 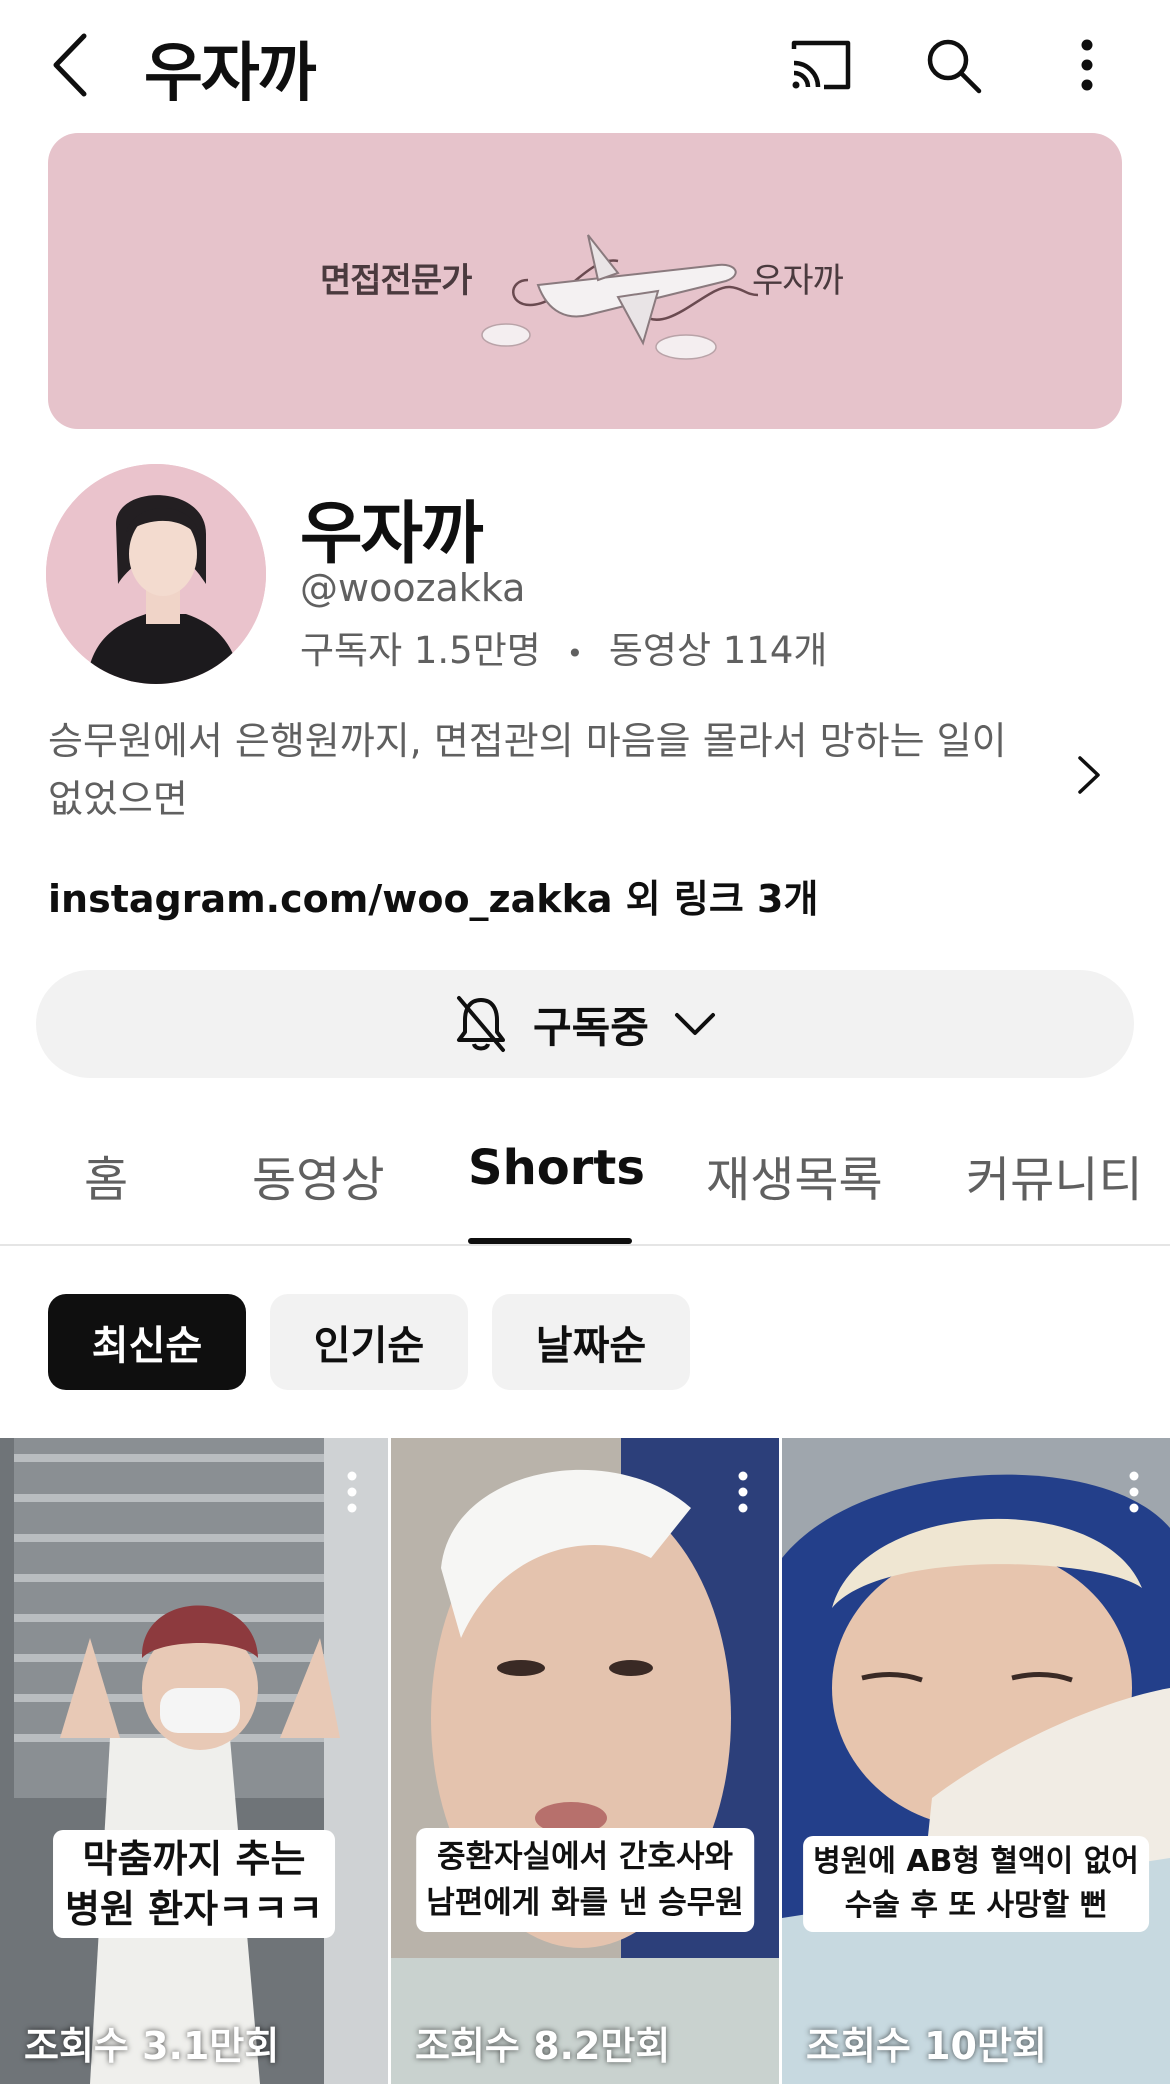 I want to click on channel-tabs: 홈 동영상 Shorts 재생목록 커뮤니티, so click(x=585, y=1178).